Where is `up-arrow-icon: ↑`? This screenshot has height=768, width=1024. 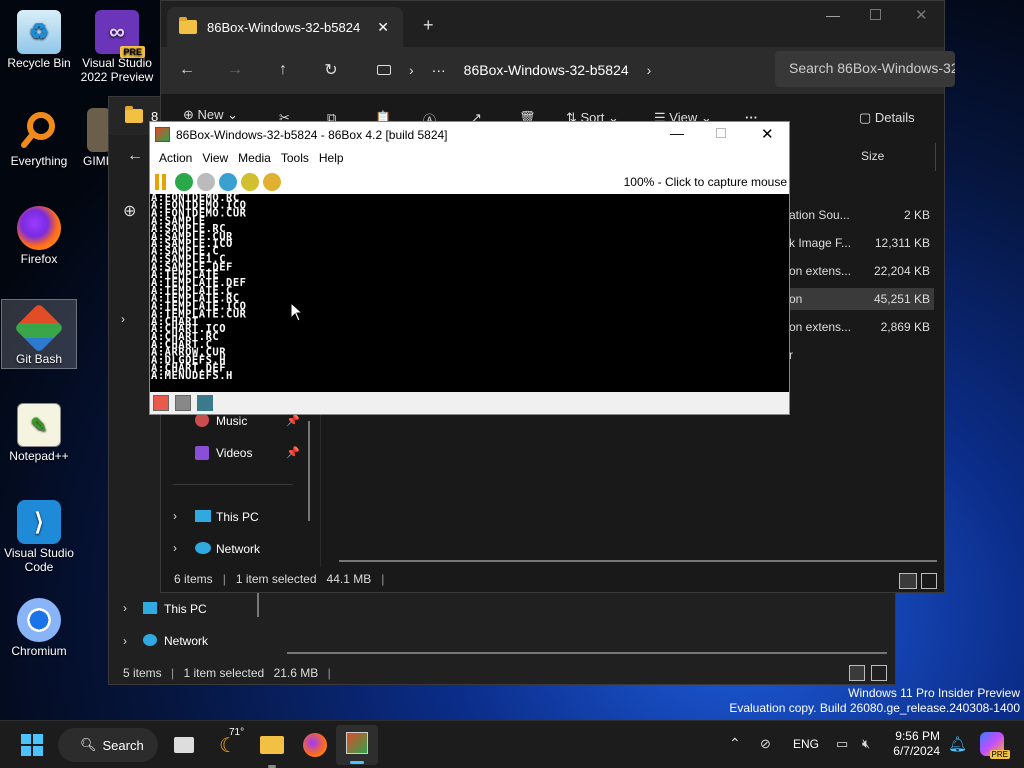
up-arrow-icon: ↑ is located at coordinates (283, 70).